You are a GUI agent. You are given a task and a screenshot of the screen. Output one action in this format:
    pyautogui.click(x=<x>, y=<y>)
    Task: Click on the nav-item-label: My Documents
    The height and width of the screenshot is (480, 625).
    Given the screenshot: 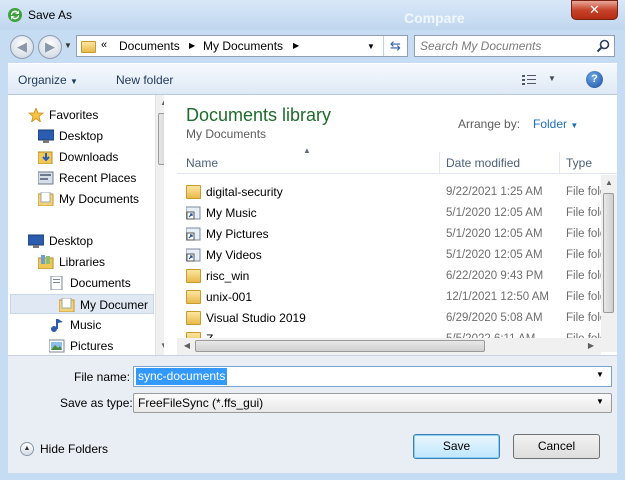 What is the action you would take?
    pyautogui.click(x=99, y=199)
    